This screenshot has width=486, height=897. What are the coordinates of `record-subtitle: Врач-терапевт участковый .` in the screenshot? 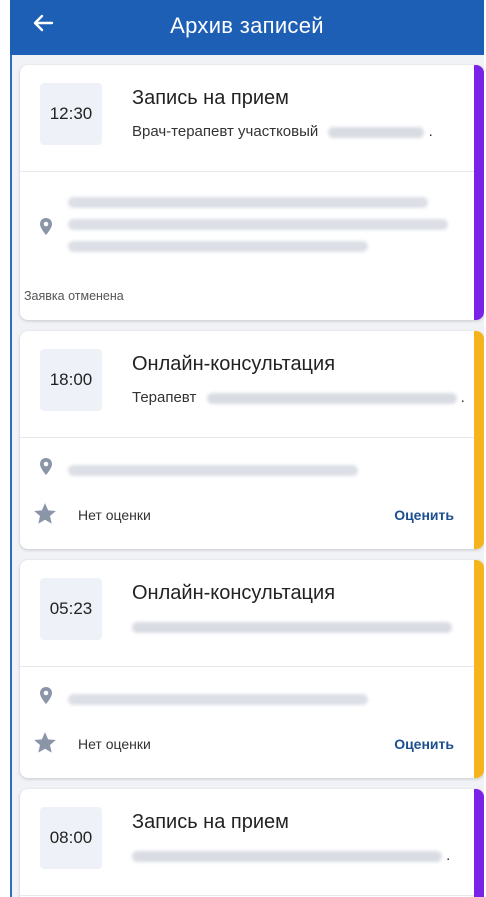 It's located at (282, 131).